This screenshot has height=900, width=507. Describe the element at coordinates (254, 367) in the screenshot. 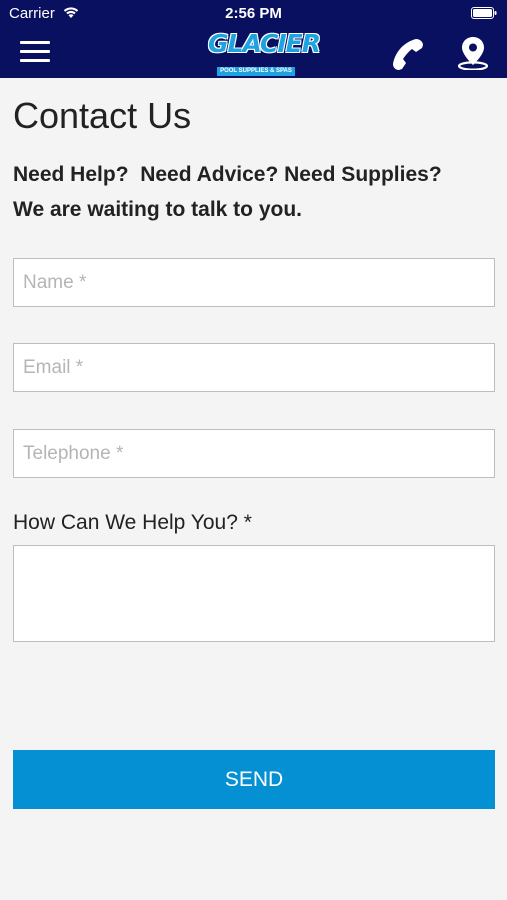

I see `email-input` at that location.